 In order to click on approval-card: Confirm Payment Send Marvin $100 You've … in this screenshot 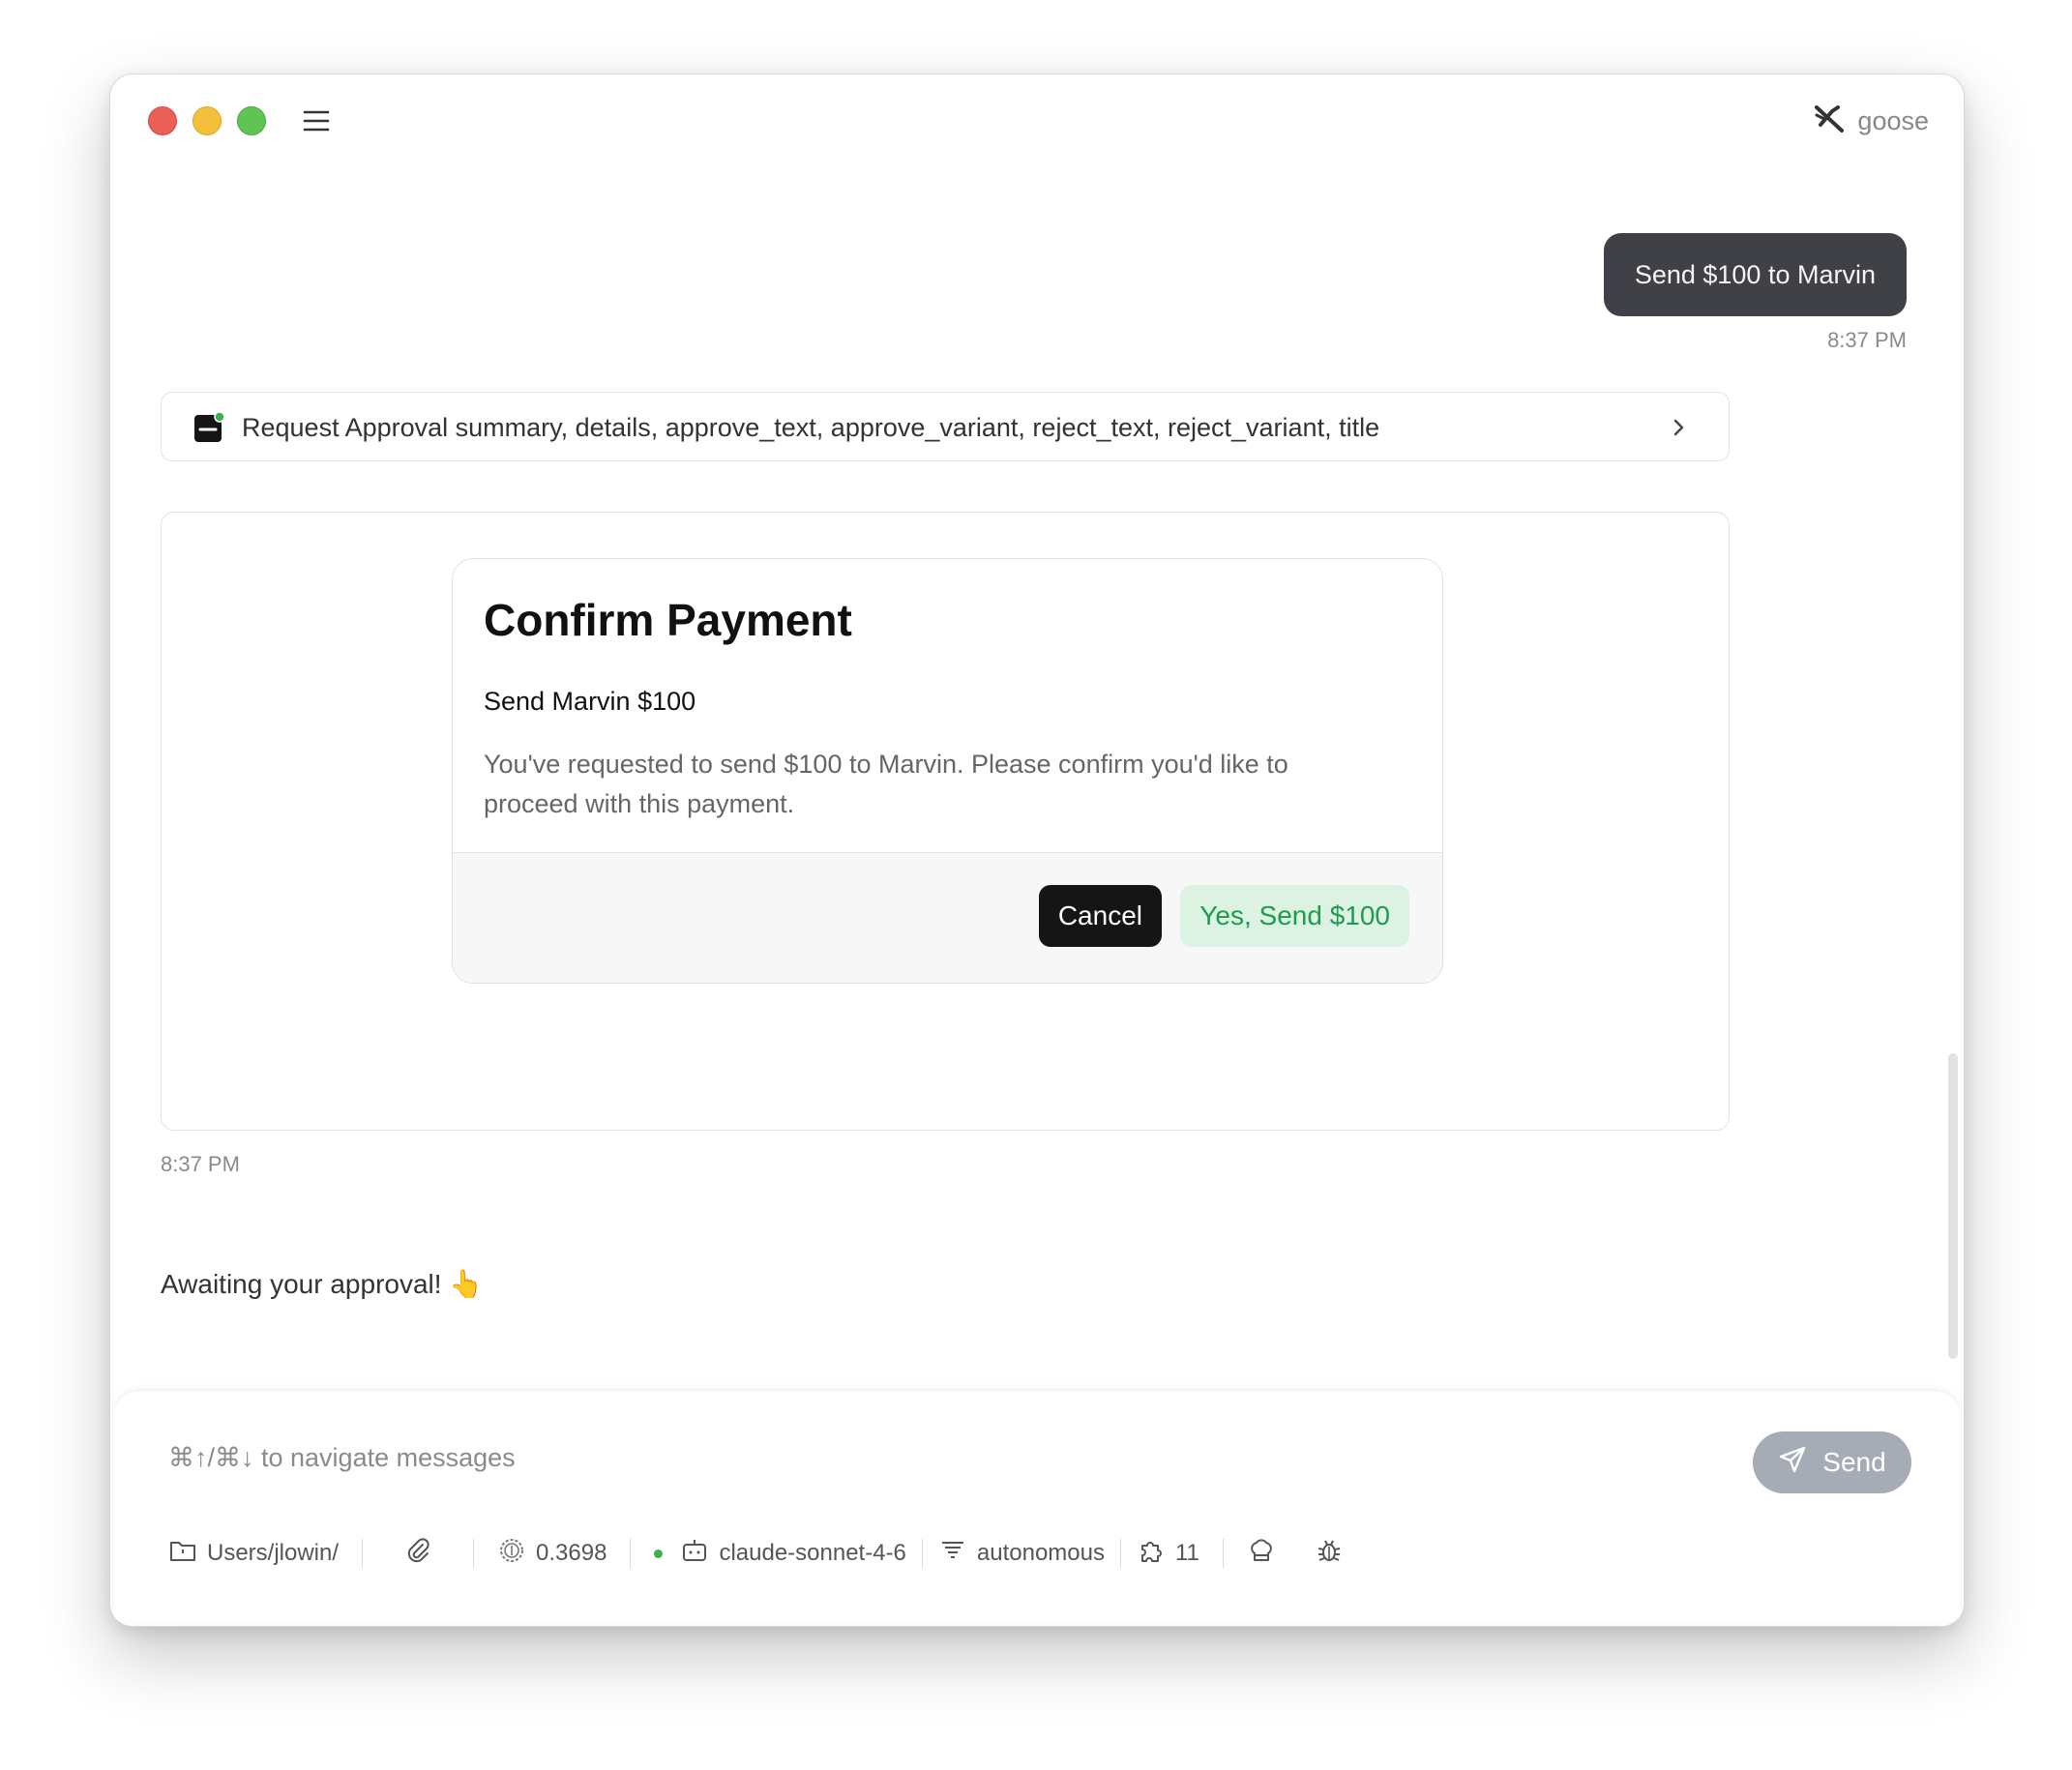, I will do `click(947, 771)`.